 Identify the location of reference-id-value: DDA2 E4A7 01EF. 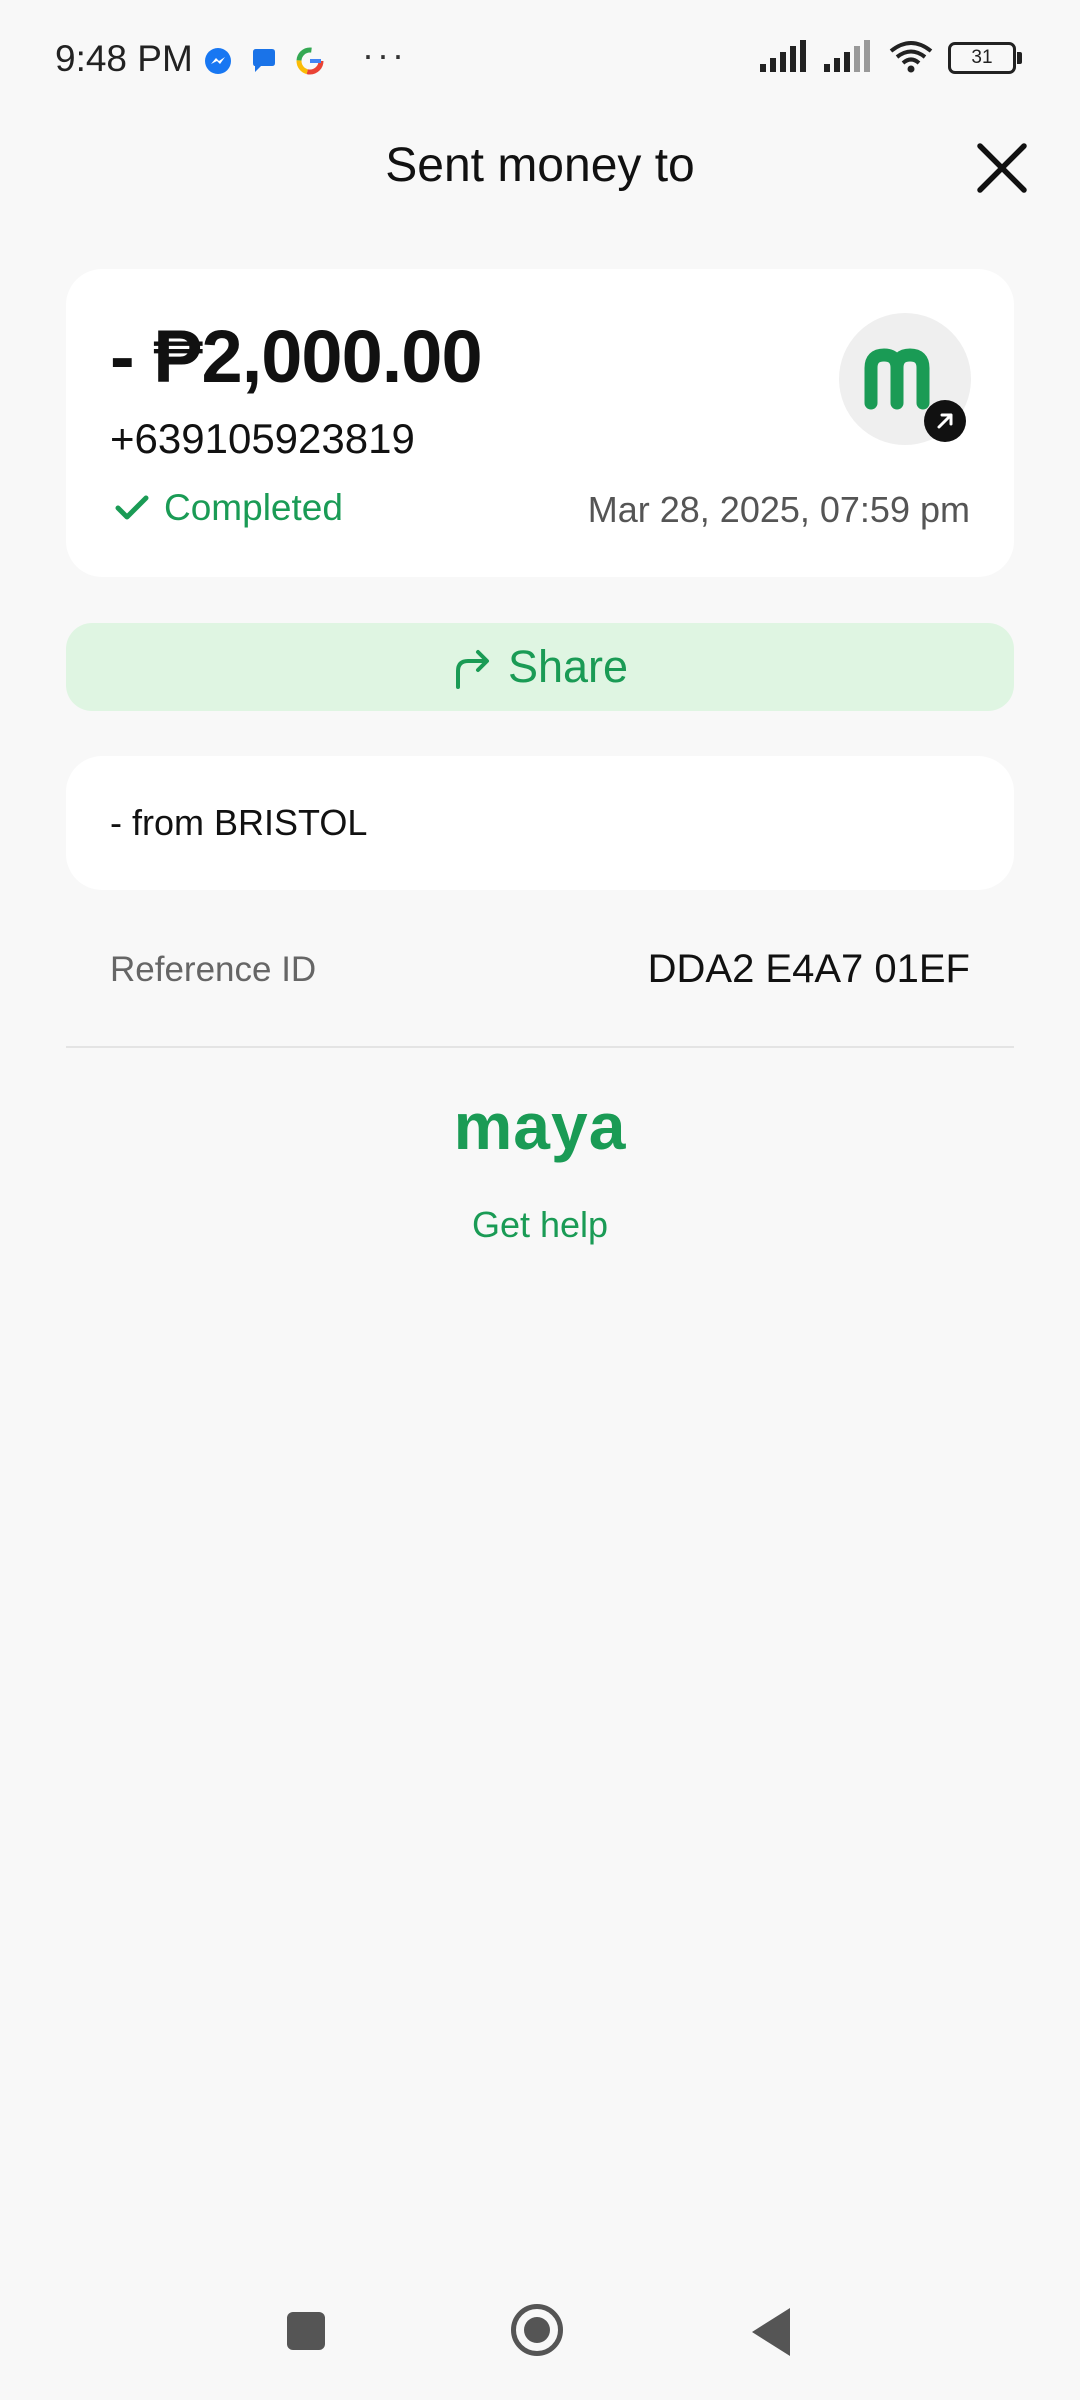
(809, 969).